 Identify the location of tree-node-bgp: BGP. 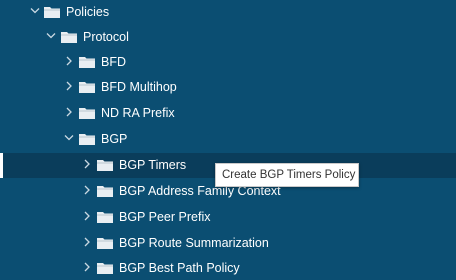
(228, 139).